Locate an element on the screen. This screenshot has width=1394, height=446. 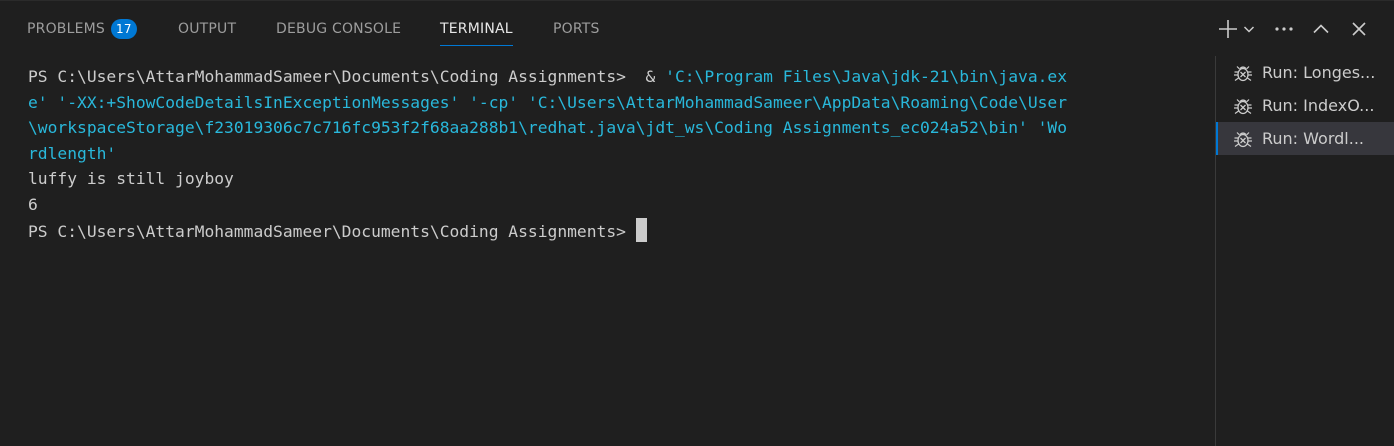
tab-debug-console: DEBUG CONSOLE is located at coordinates (338, 28).